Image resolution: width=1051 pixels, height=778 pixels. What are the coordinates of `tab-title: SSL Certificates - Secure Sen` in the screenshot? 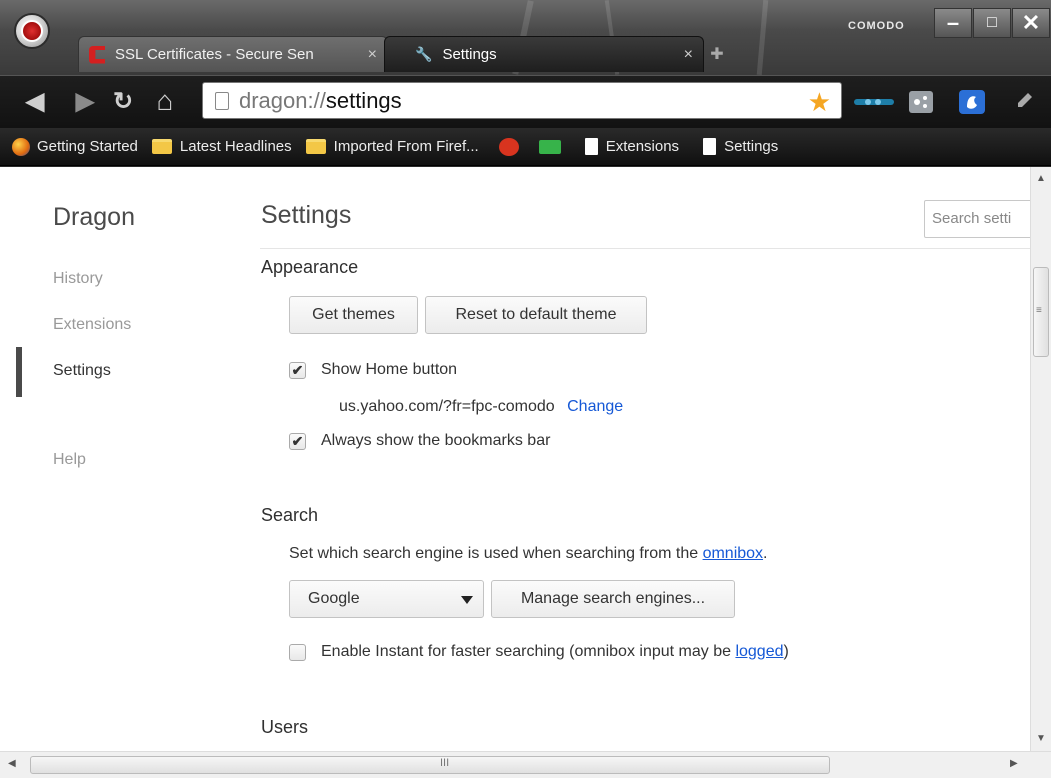 It's located at (214, 54).